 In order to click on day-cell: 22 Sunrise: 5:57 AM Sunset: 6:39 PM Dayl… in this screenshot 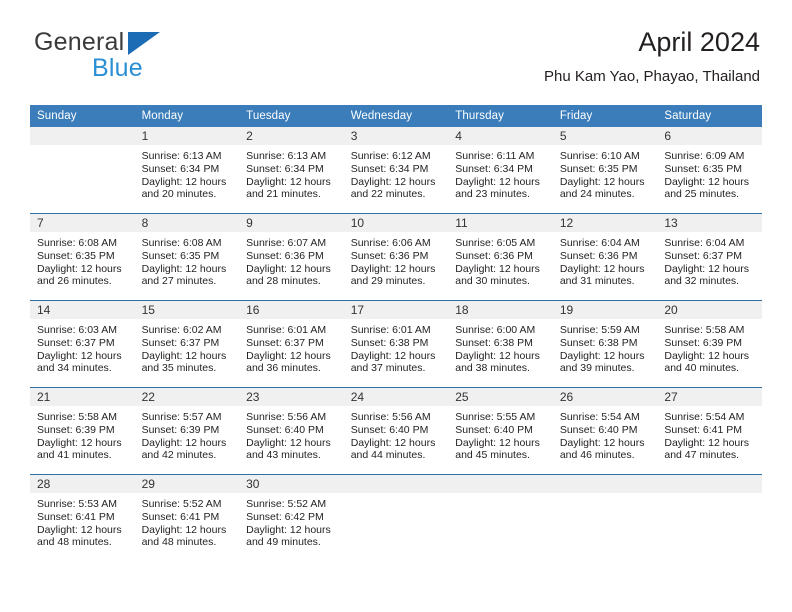, I will do `click(187, 431)`.